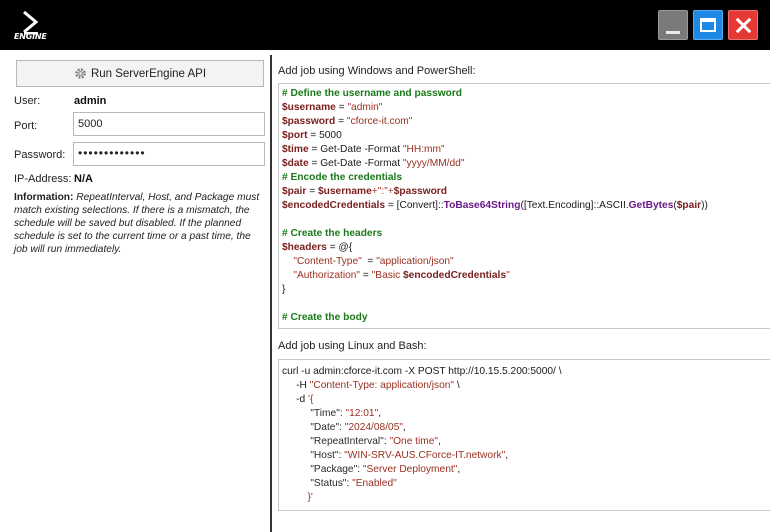 Image resolution: width=770 pixels, height=532 pixels. What do you see at coordinates (358, 427) in the screenshot?
I see `code-line: "Date": "2024/08/05",` at bounding box center [358, 427].